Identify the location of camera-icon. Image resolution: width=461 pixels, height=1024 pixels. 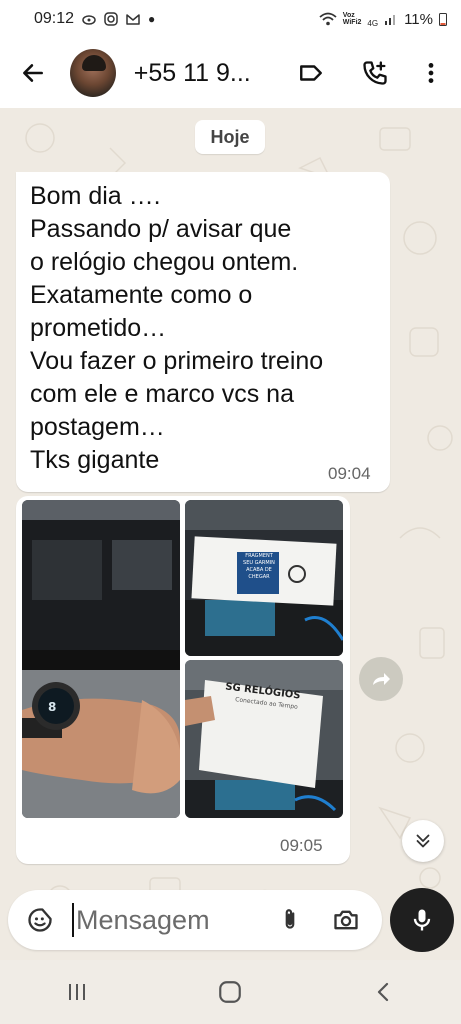
(346, 920).